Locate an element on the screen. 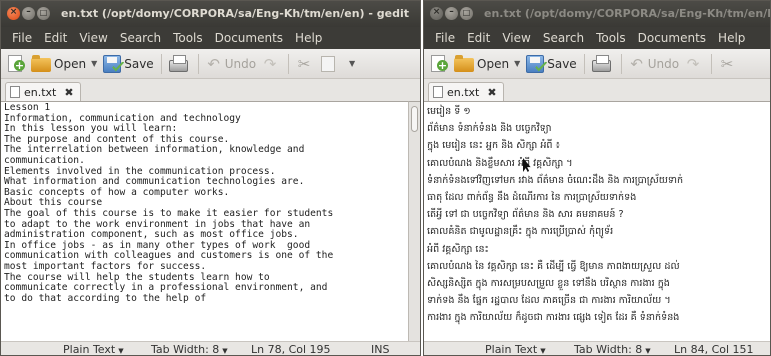 The image size is (771, 356). copy-button is located at coordinates (329, 64).